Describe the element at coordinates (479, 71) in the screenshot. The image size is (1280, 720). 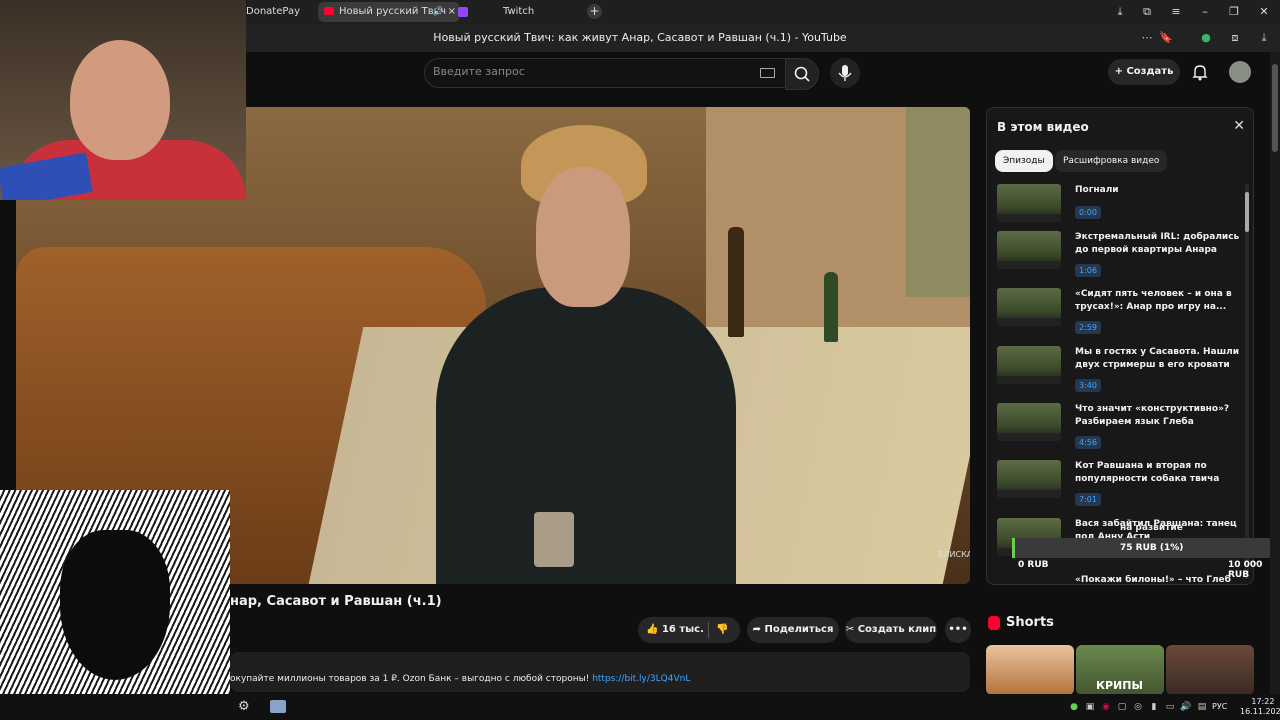
I see `search-input: Введите запрос` at that location.